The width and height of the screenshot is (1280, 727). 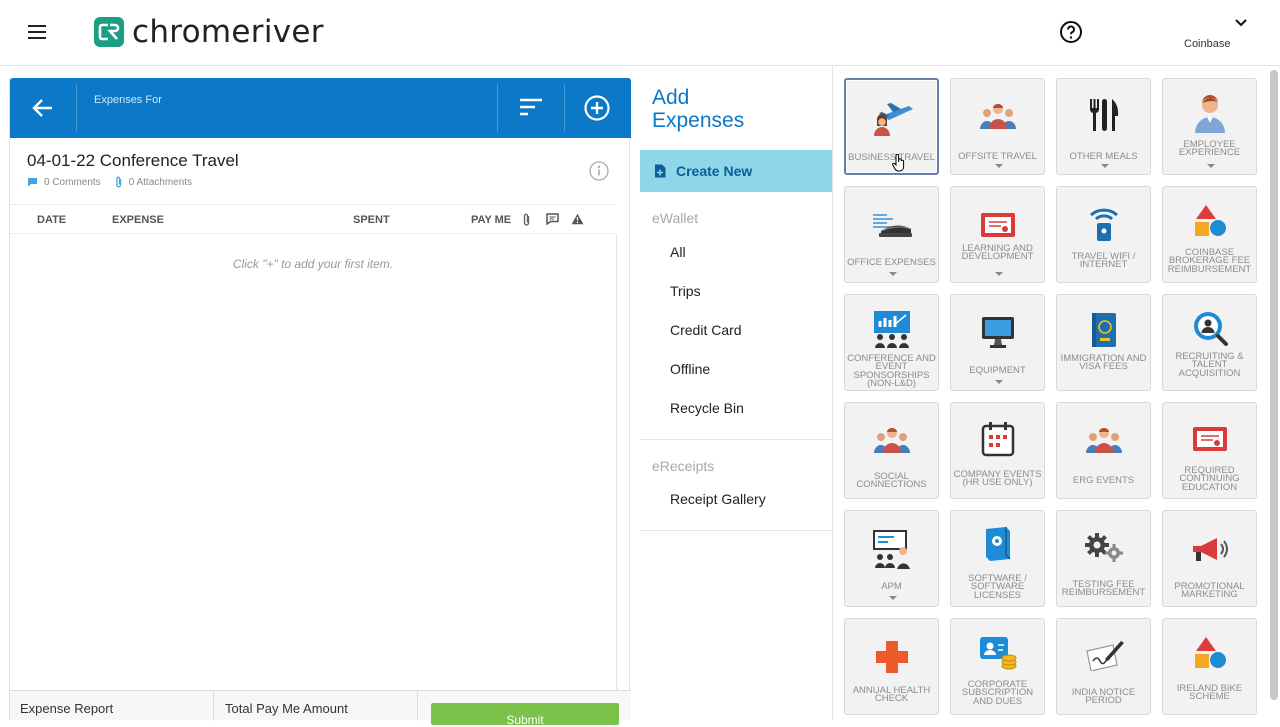 I want to click on ereceipts-item-receipt-gallery: Receipt Gallery, so click(x=718, y=499).